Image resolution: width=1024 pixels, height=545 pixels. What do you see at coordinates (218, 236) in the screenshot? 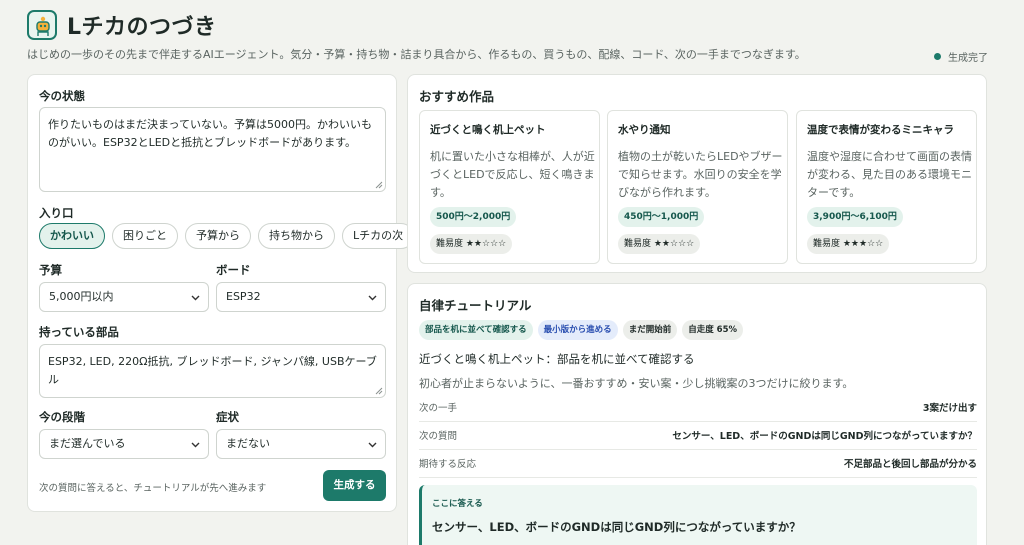
I see `entry-chip-budget: 予算から` at bounding box center [218, 236].